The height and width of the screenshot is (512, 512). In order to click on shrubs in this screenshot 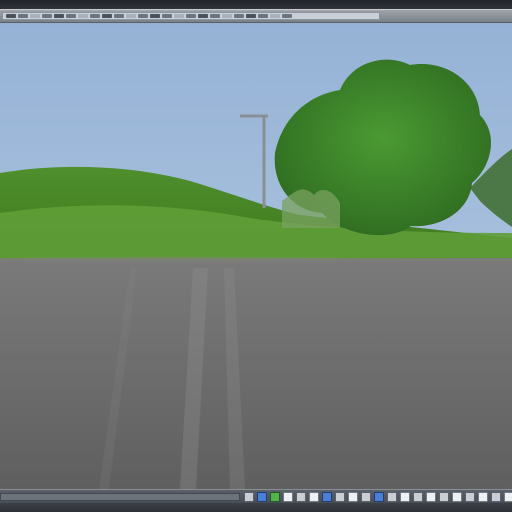, I will do `click(311, 208)`.